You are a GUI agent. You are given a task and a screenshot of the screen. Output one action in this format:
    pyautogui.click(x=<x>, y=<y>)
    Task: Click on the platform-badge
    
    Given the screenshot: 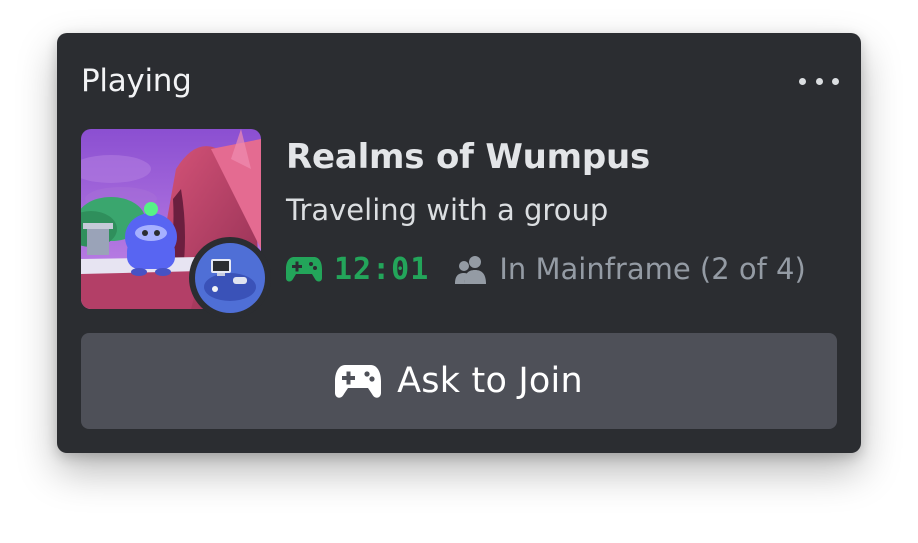 What is the action you would take?
    pyautogui.click(x=230, y=278)
    